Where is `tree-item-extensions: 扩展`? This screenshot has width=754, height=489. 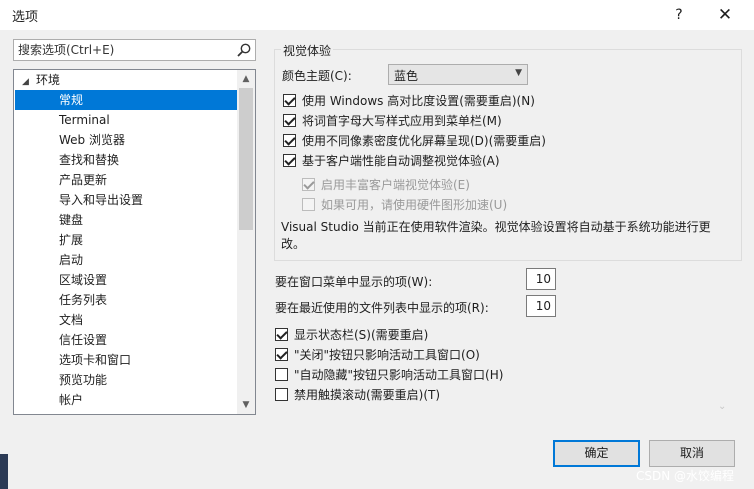 tree-item-extensions: 扩展 is located at coordinates (126, 240).